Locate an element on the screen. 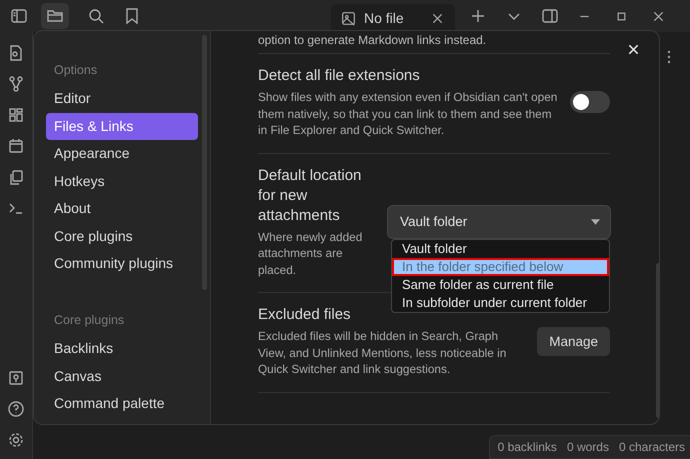  settings-nav-item: About is located at coordinates (122, 208).